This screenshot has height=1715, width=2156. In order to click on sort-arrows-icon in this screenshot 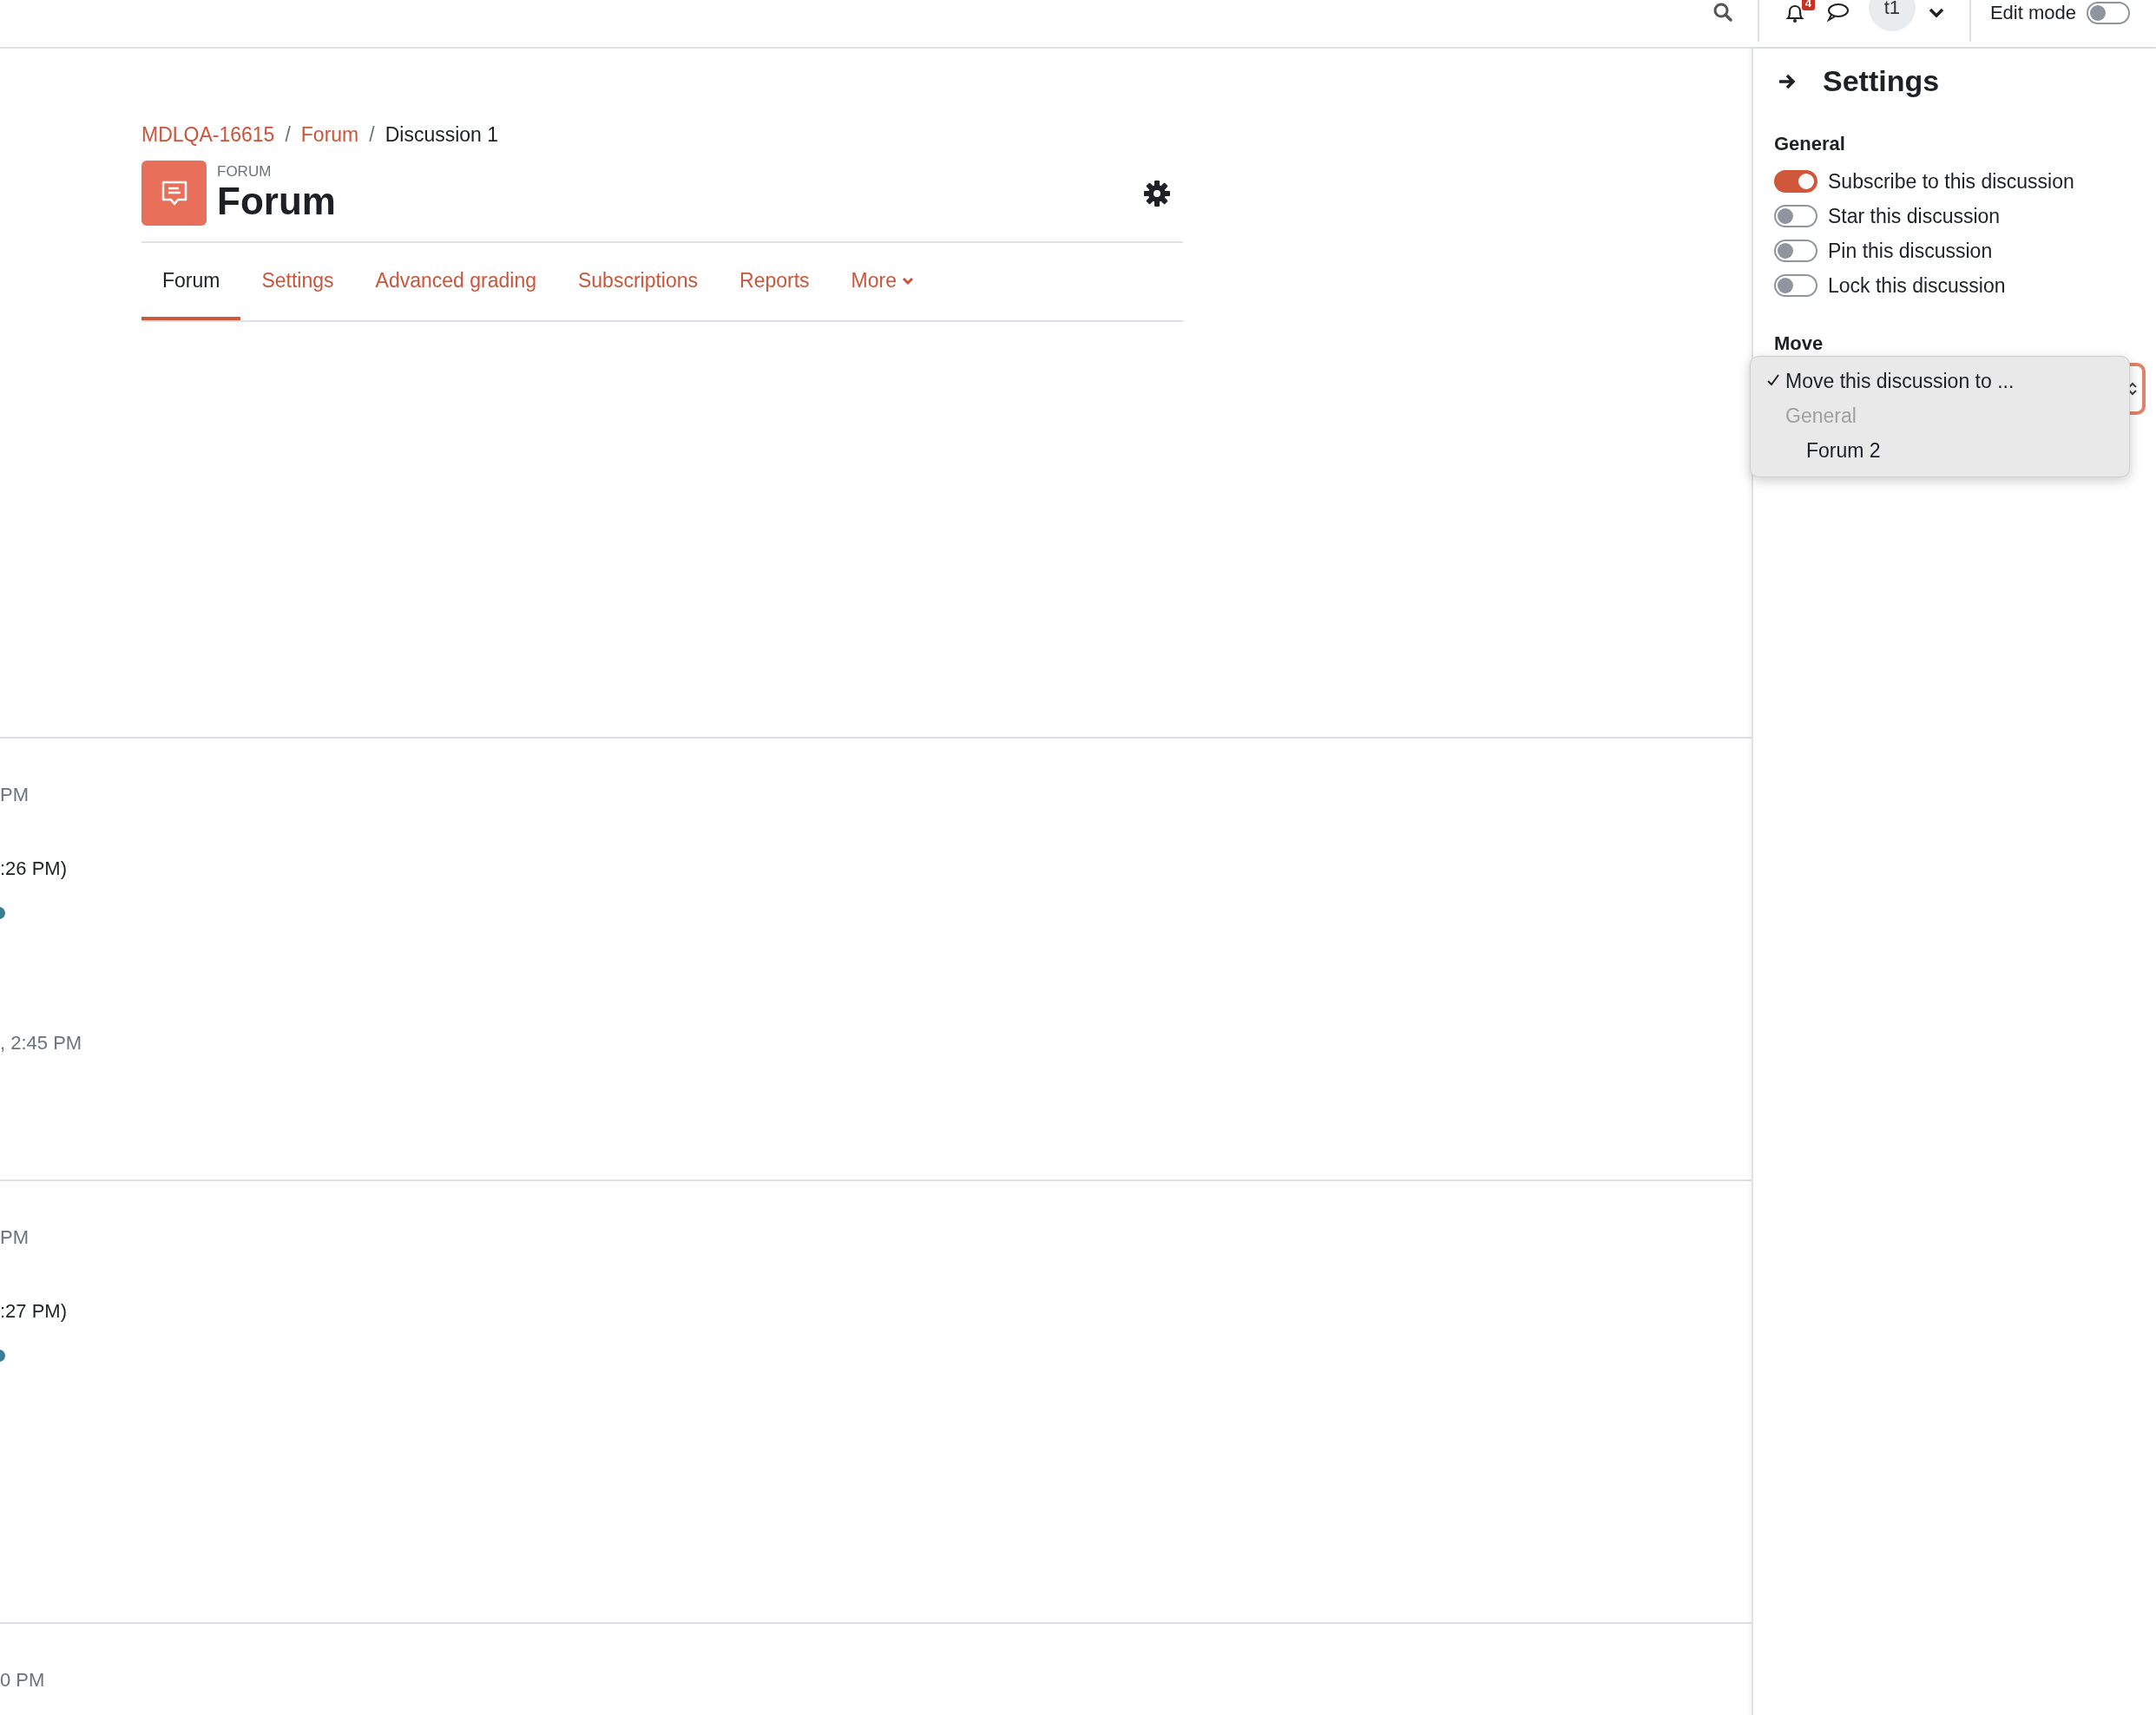, I will do `click(2132, 389)`.